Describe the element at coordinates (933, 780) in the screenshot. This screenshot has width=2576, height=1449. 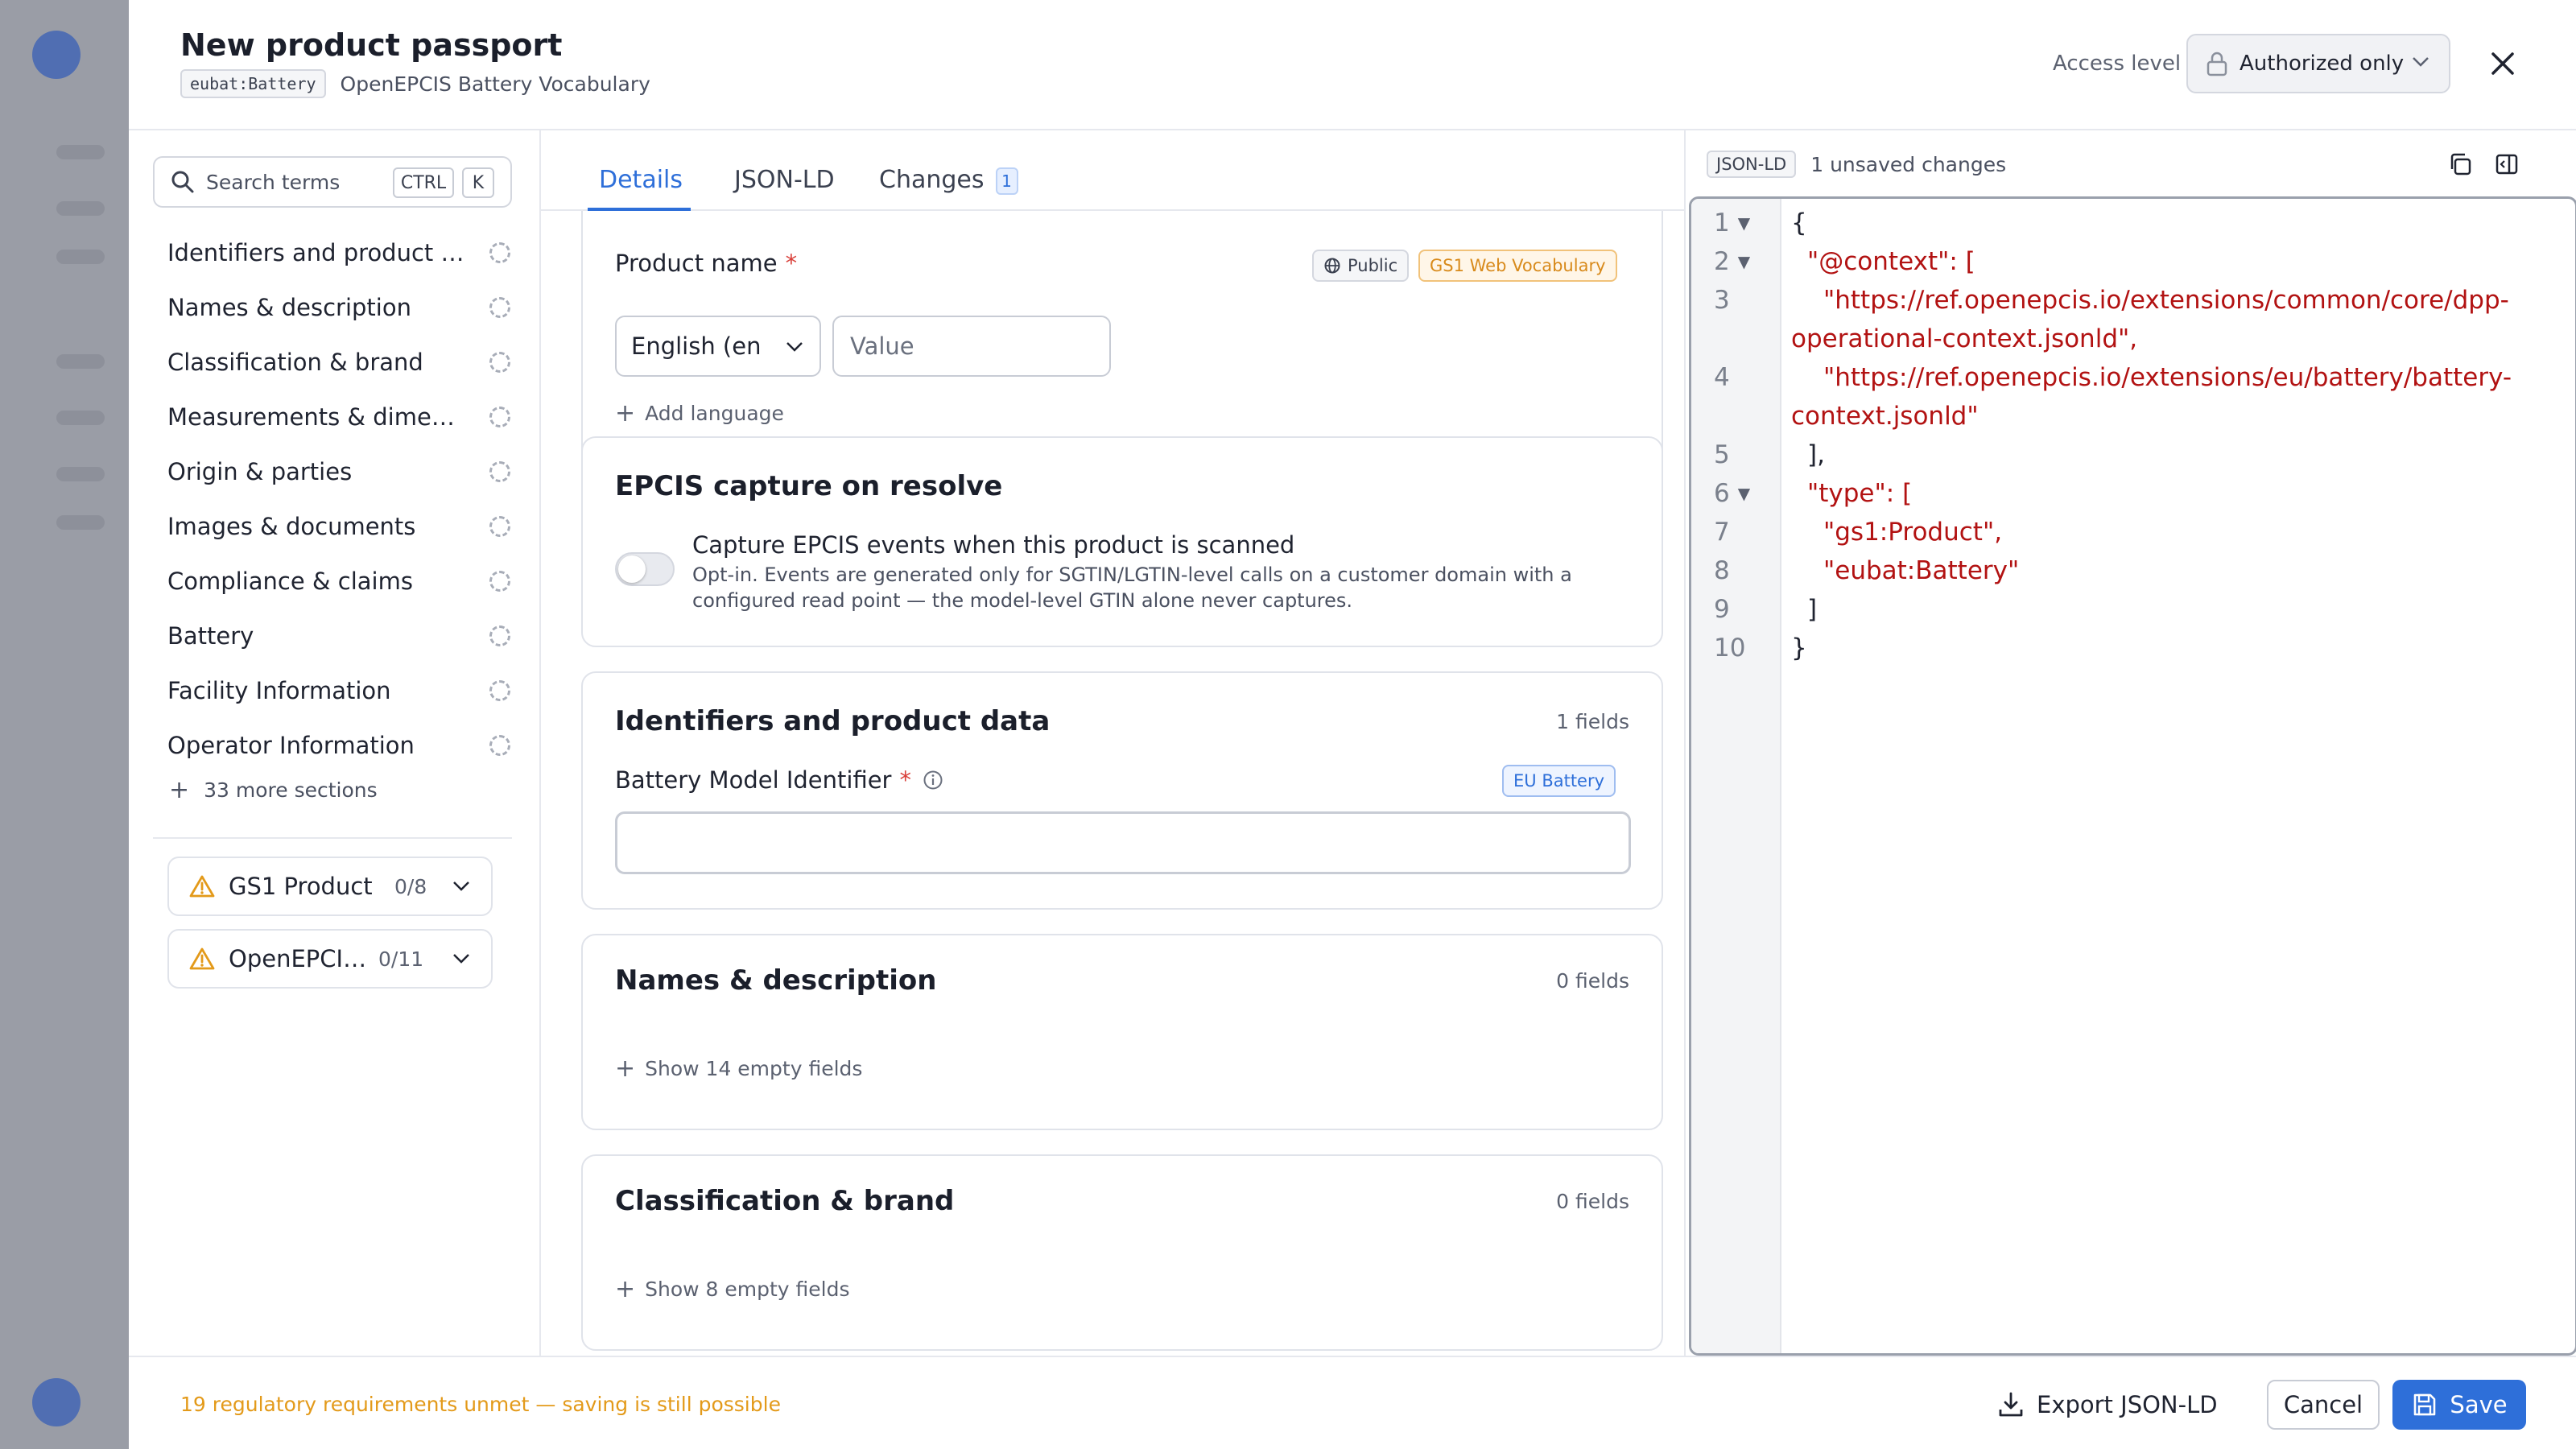
I see `info-icon` at that location.